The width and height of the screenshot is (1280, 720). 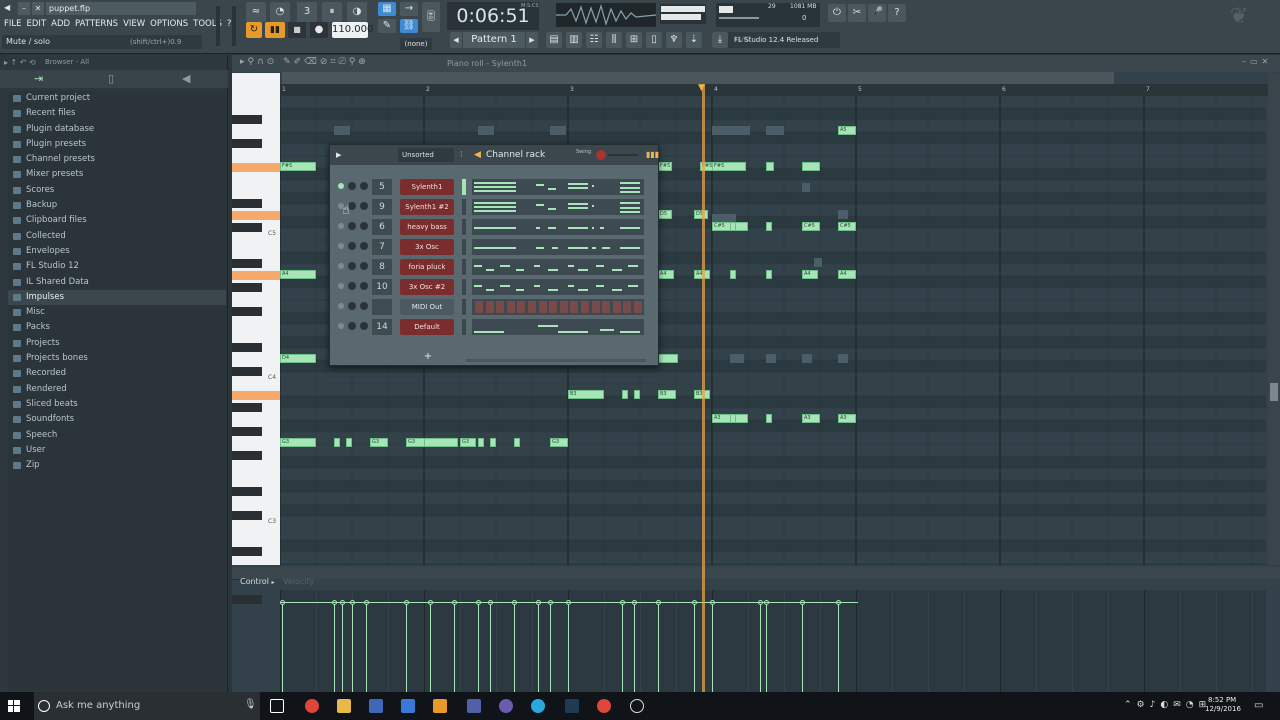 I want to click on channel-name-button: 3x Osc, so click(x=427, y=247).